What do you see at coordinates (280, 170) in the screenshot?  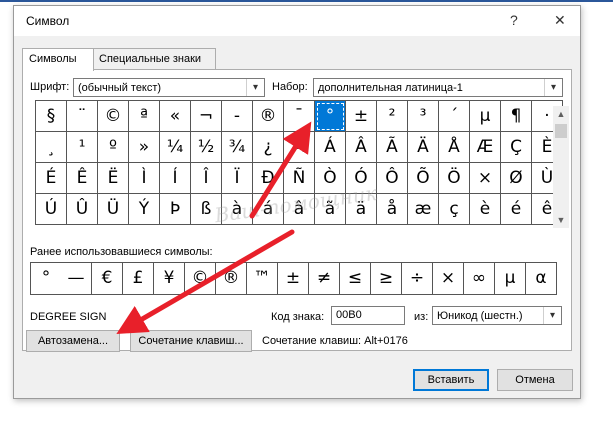 I see `arrow-to-degree-symbol` at bounding box center [280, 170].